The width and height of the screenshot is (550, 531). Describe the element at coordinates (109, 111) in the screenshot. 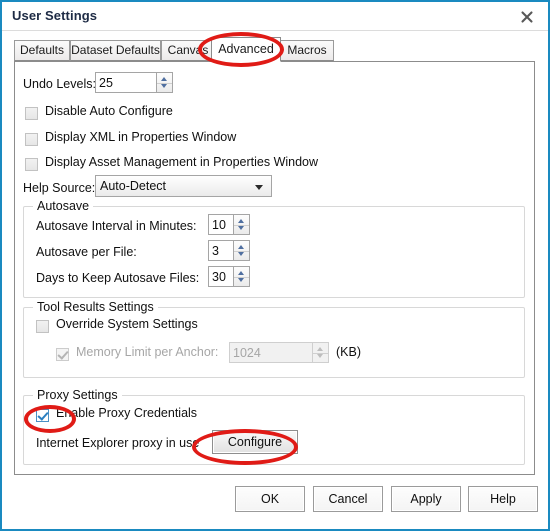

I see `label-disable-auto-configure: Disable Auto Configure` at that location.